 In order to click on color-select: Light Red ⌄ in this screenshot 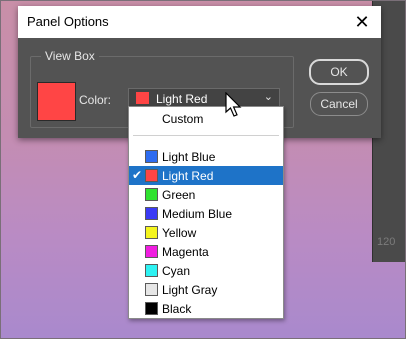, I will do `click(204, 98)`.